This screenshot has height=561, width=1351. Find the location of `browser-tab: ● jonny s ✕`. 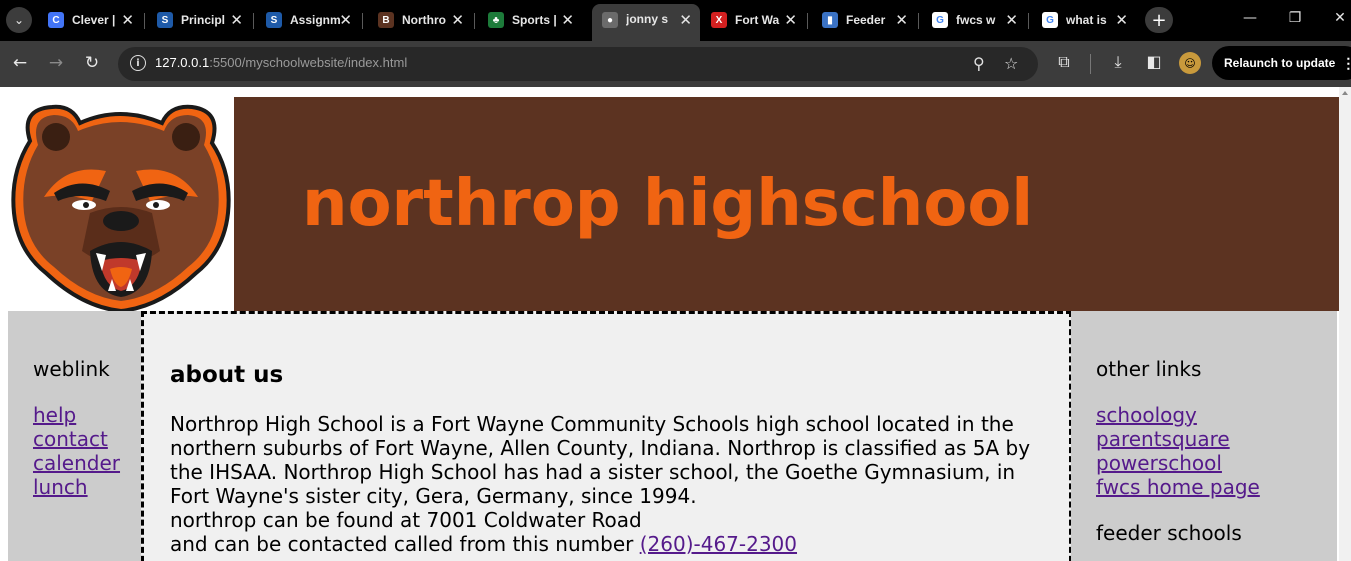

browser-tab: ● jonny s ✕ is located at coordinates (646, 22).